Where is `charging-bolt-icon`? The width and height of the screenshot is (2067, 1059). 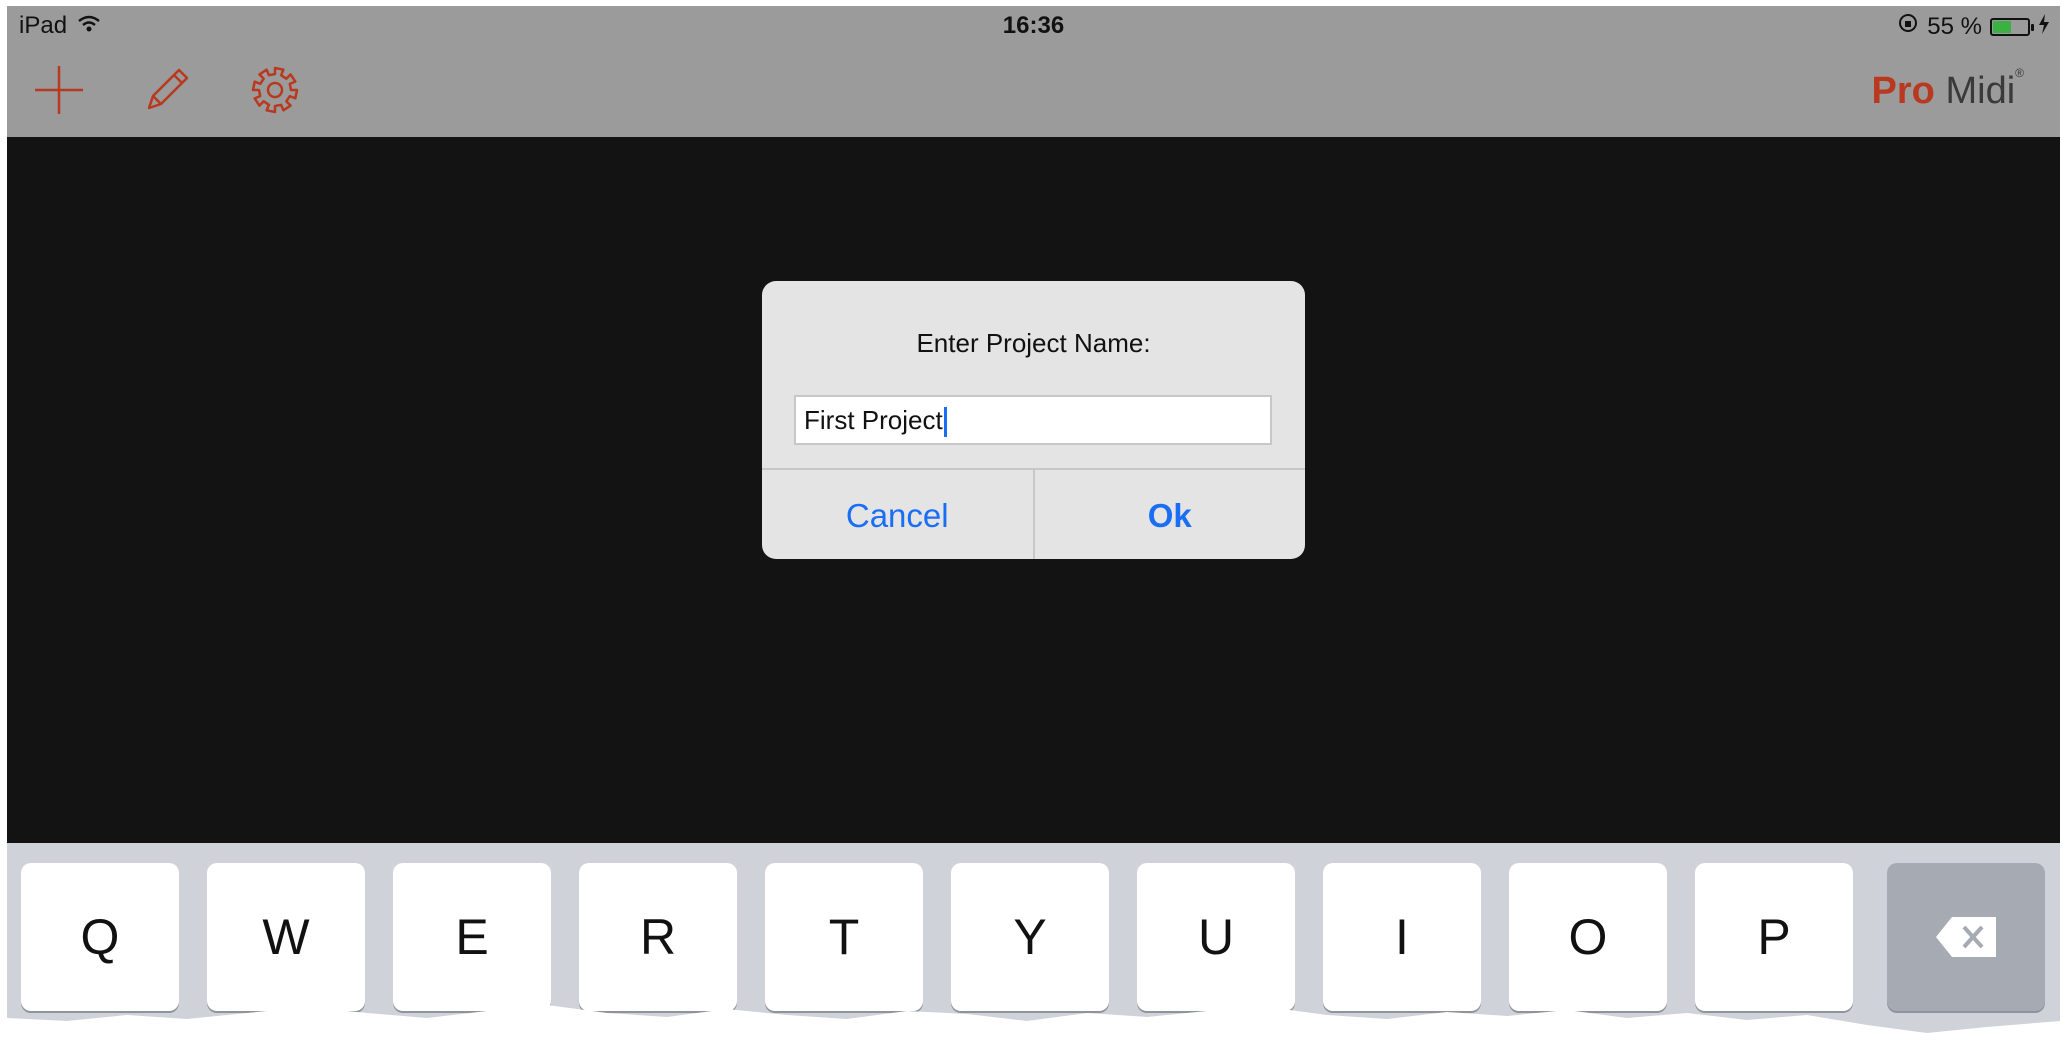
charging-bolt-icon is located at coordinates (2044, 27).